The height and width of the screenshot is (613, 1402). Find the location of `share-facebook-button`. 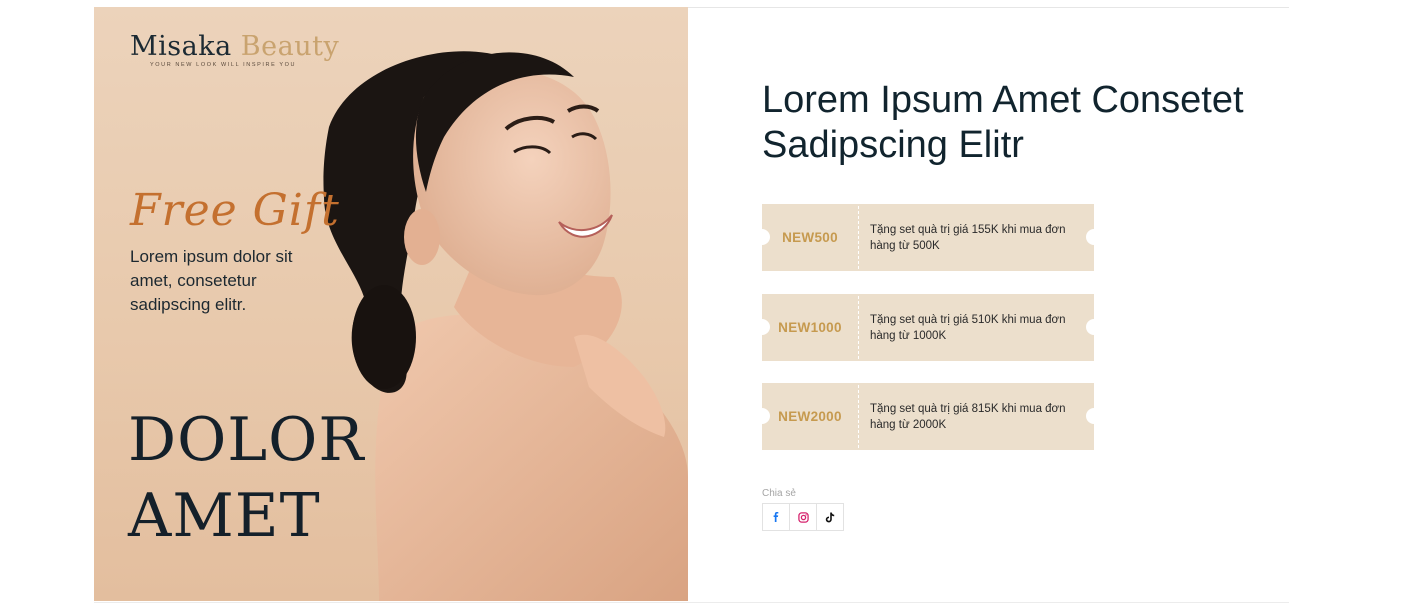

share-facebook-button is located at coordinates (776, 517).